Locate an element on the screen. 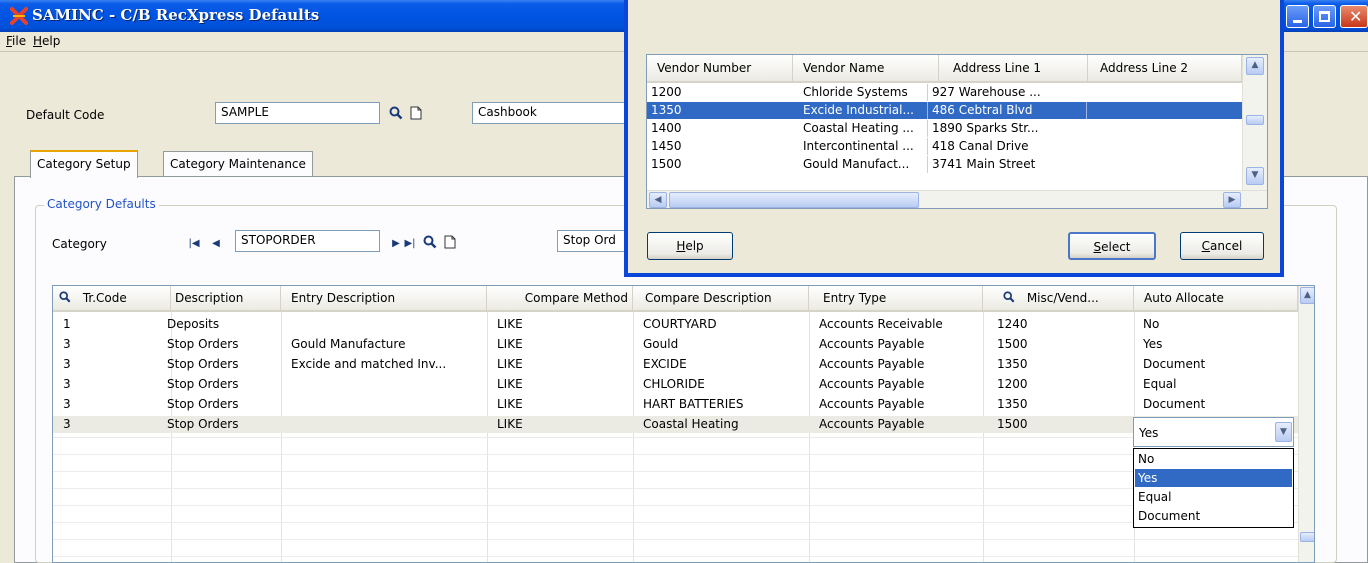 The height and width of the screenshot is (563, 1368). vendor-hscroll-thumb is located at coordinates (794, 200).